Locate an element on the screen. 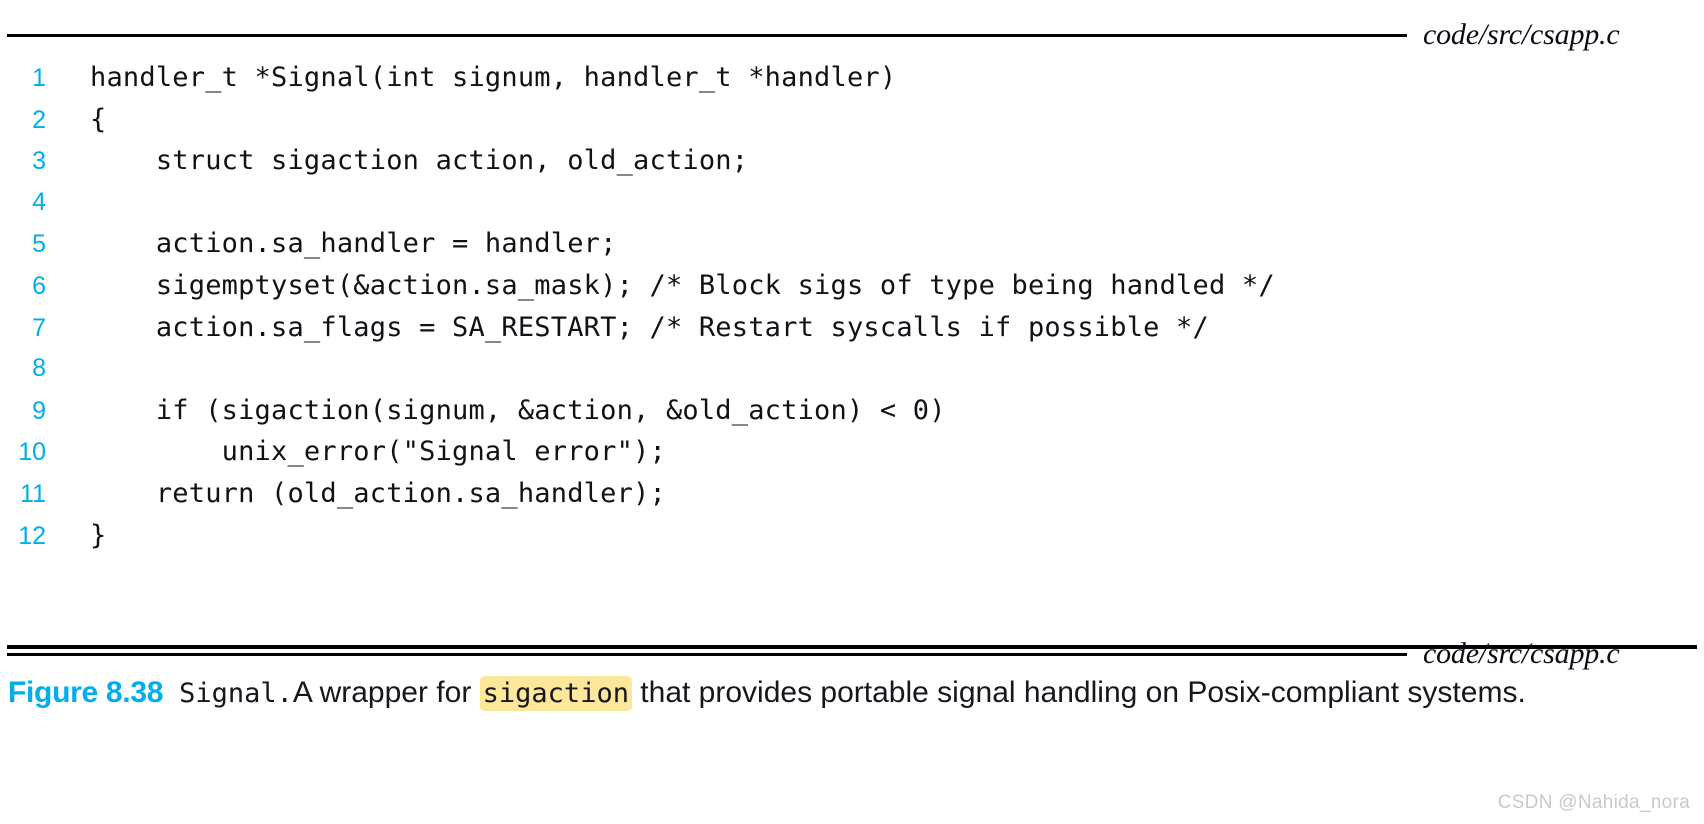 This screenshot has width=1704, height=824. caption-function-name: Signal. is located at coordinates (236, 693).